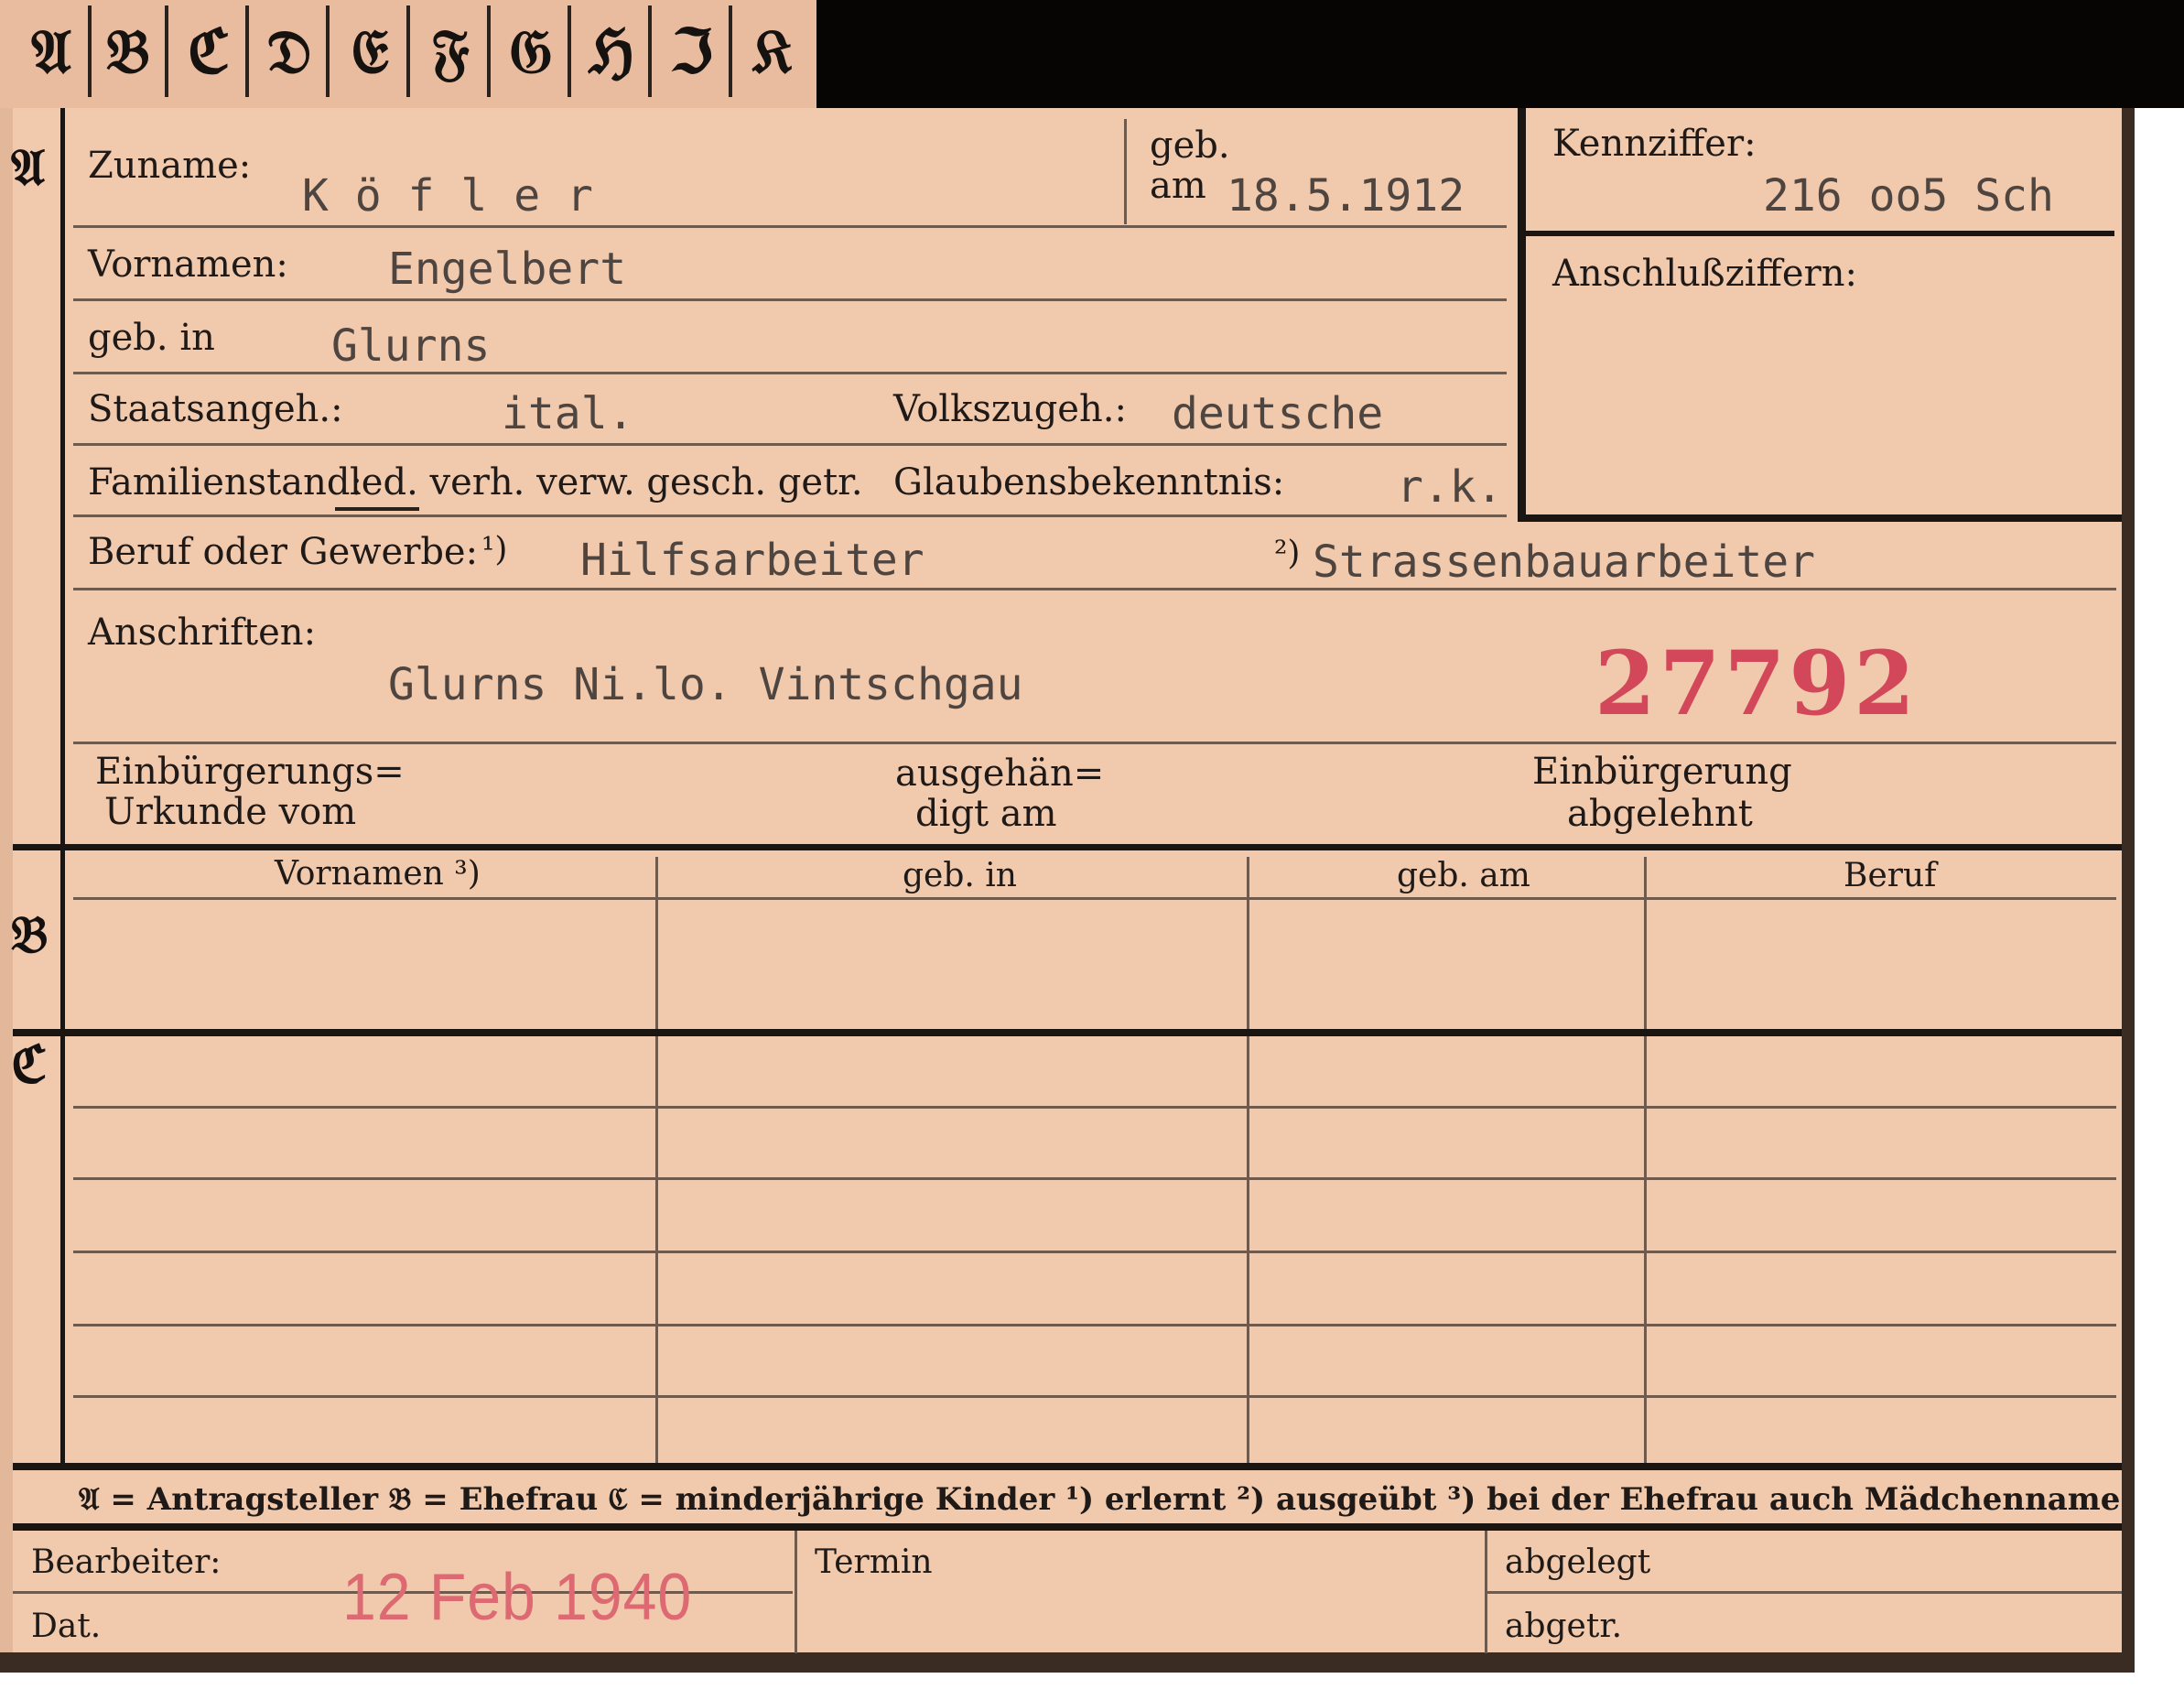 Image resolution: width=2184 pixels, height=1700 pixels. What do you see at coordinates (378, 874) in the screenshot?
I see `header-vornamen: Vornamen ³)` at bounding box center [378, 874].